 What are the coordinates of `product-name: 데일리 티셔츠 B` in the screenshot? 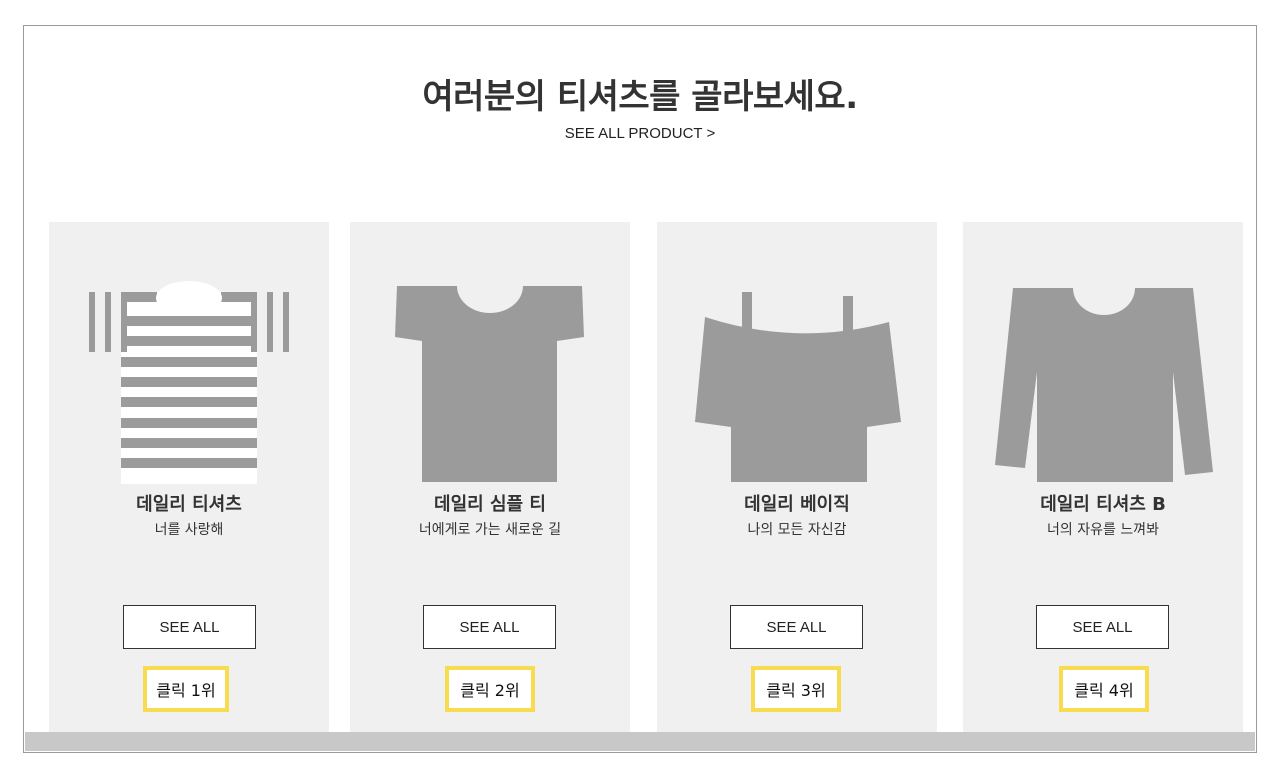 It's located at (1103, 504).